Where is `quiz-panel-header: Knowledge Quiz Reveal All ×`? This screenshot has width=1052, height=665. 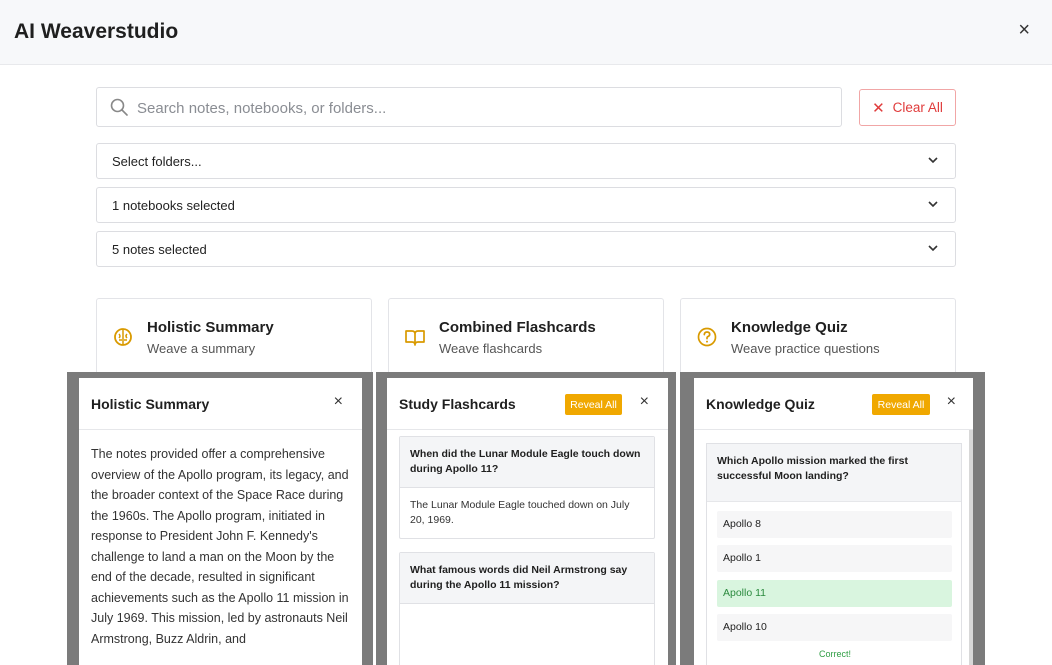 quiz-panel-header: Knowledge Quiz Reveal All × is located at coordinates (833, 404).